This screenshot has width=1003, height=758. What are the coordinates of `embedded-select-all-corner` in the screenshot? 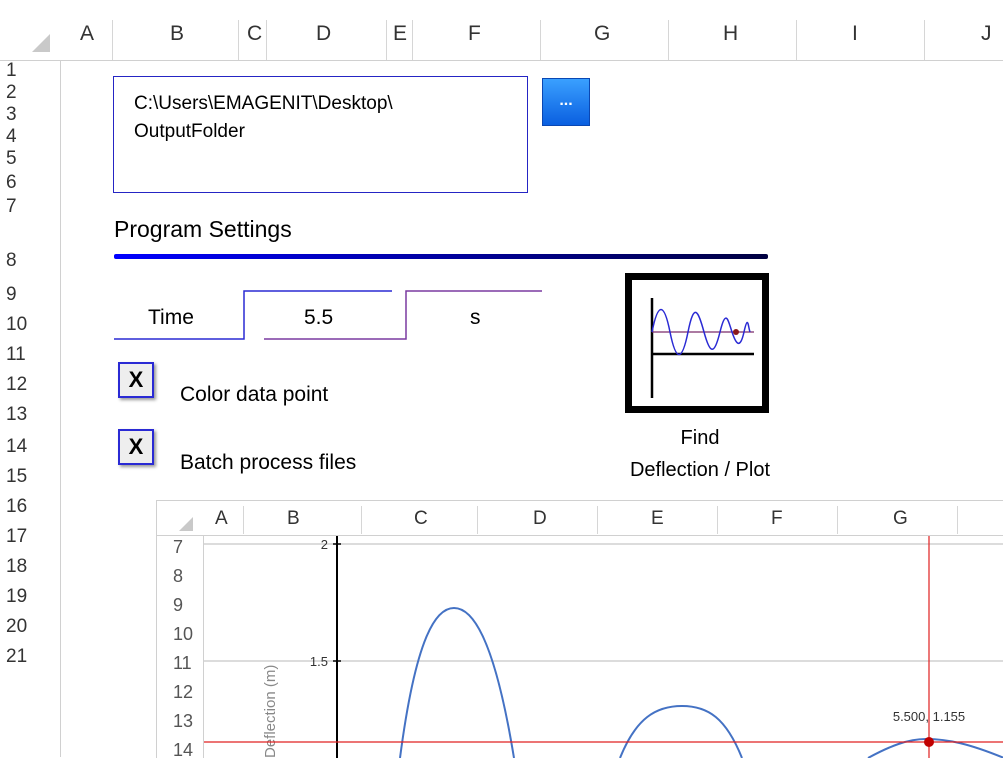 It's located at (186, 524).